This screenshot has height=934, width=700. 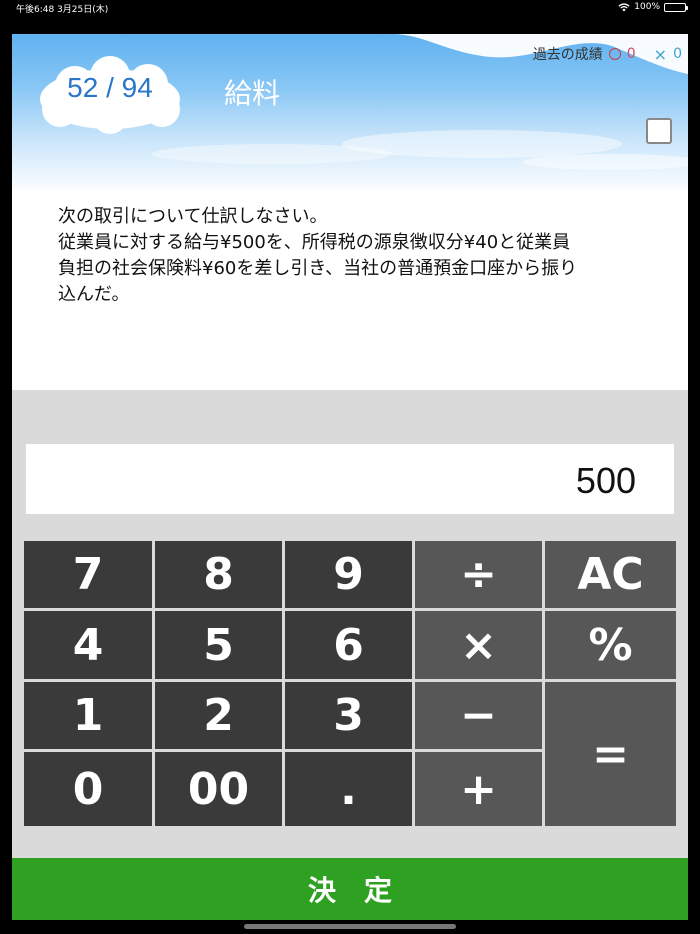 I want to click on status-bar: 午後6:48 3月25日(木) 100%, so click(x=350, y=7).